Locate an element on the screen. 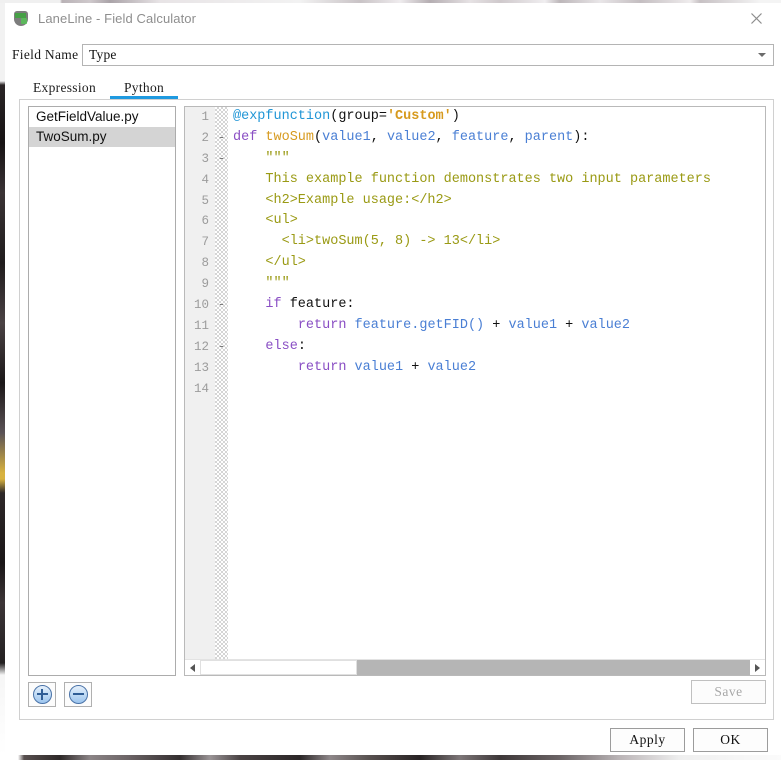 This screenshot has height=760, width=781. editor-line-number-gutter: 1 2 3 4 5 6 7 8 9 10 11 12 13 14 is located at coordinates (200, 383).